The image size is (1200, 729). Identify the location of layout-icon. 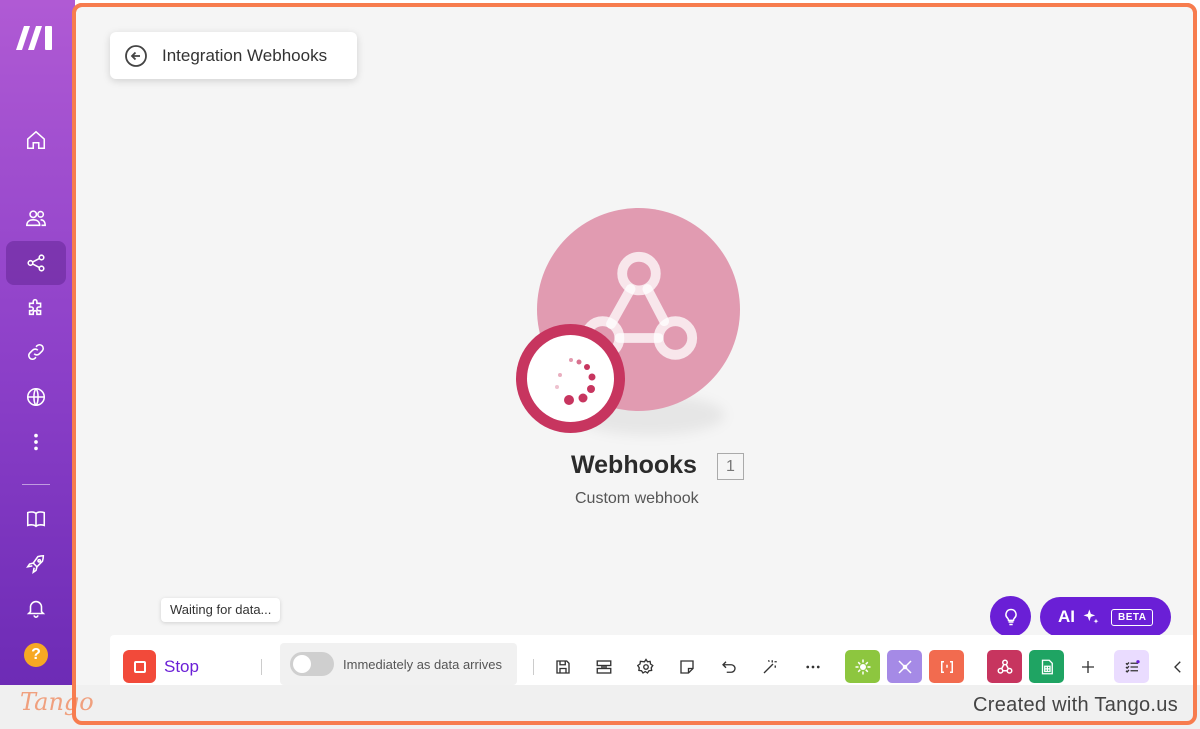
(604, 667).